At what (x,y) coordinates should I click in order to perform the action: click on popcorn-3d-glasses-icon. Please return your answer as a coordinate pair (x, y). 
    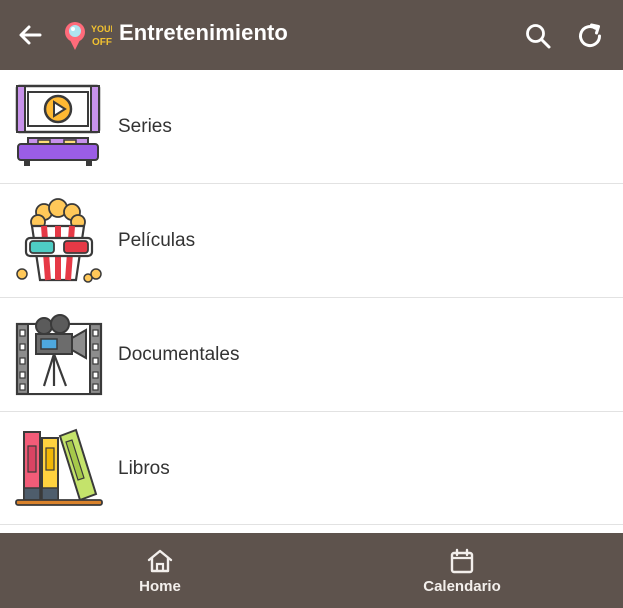
    Looking at the image, I should click on (59, 240).